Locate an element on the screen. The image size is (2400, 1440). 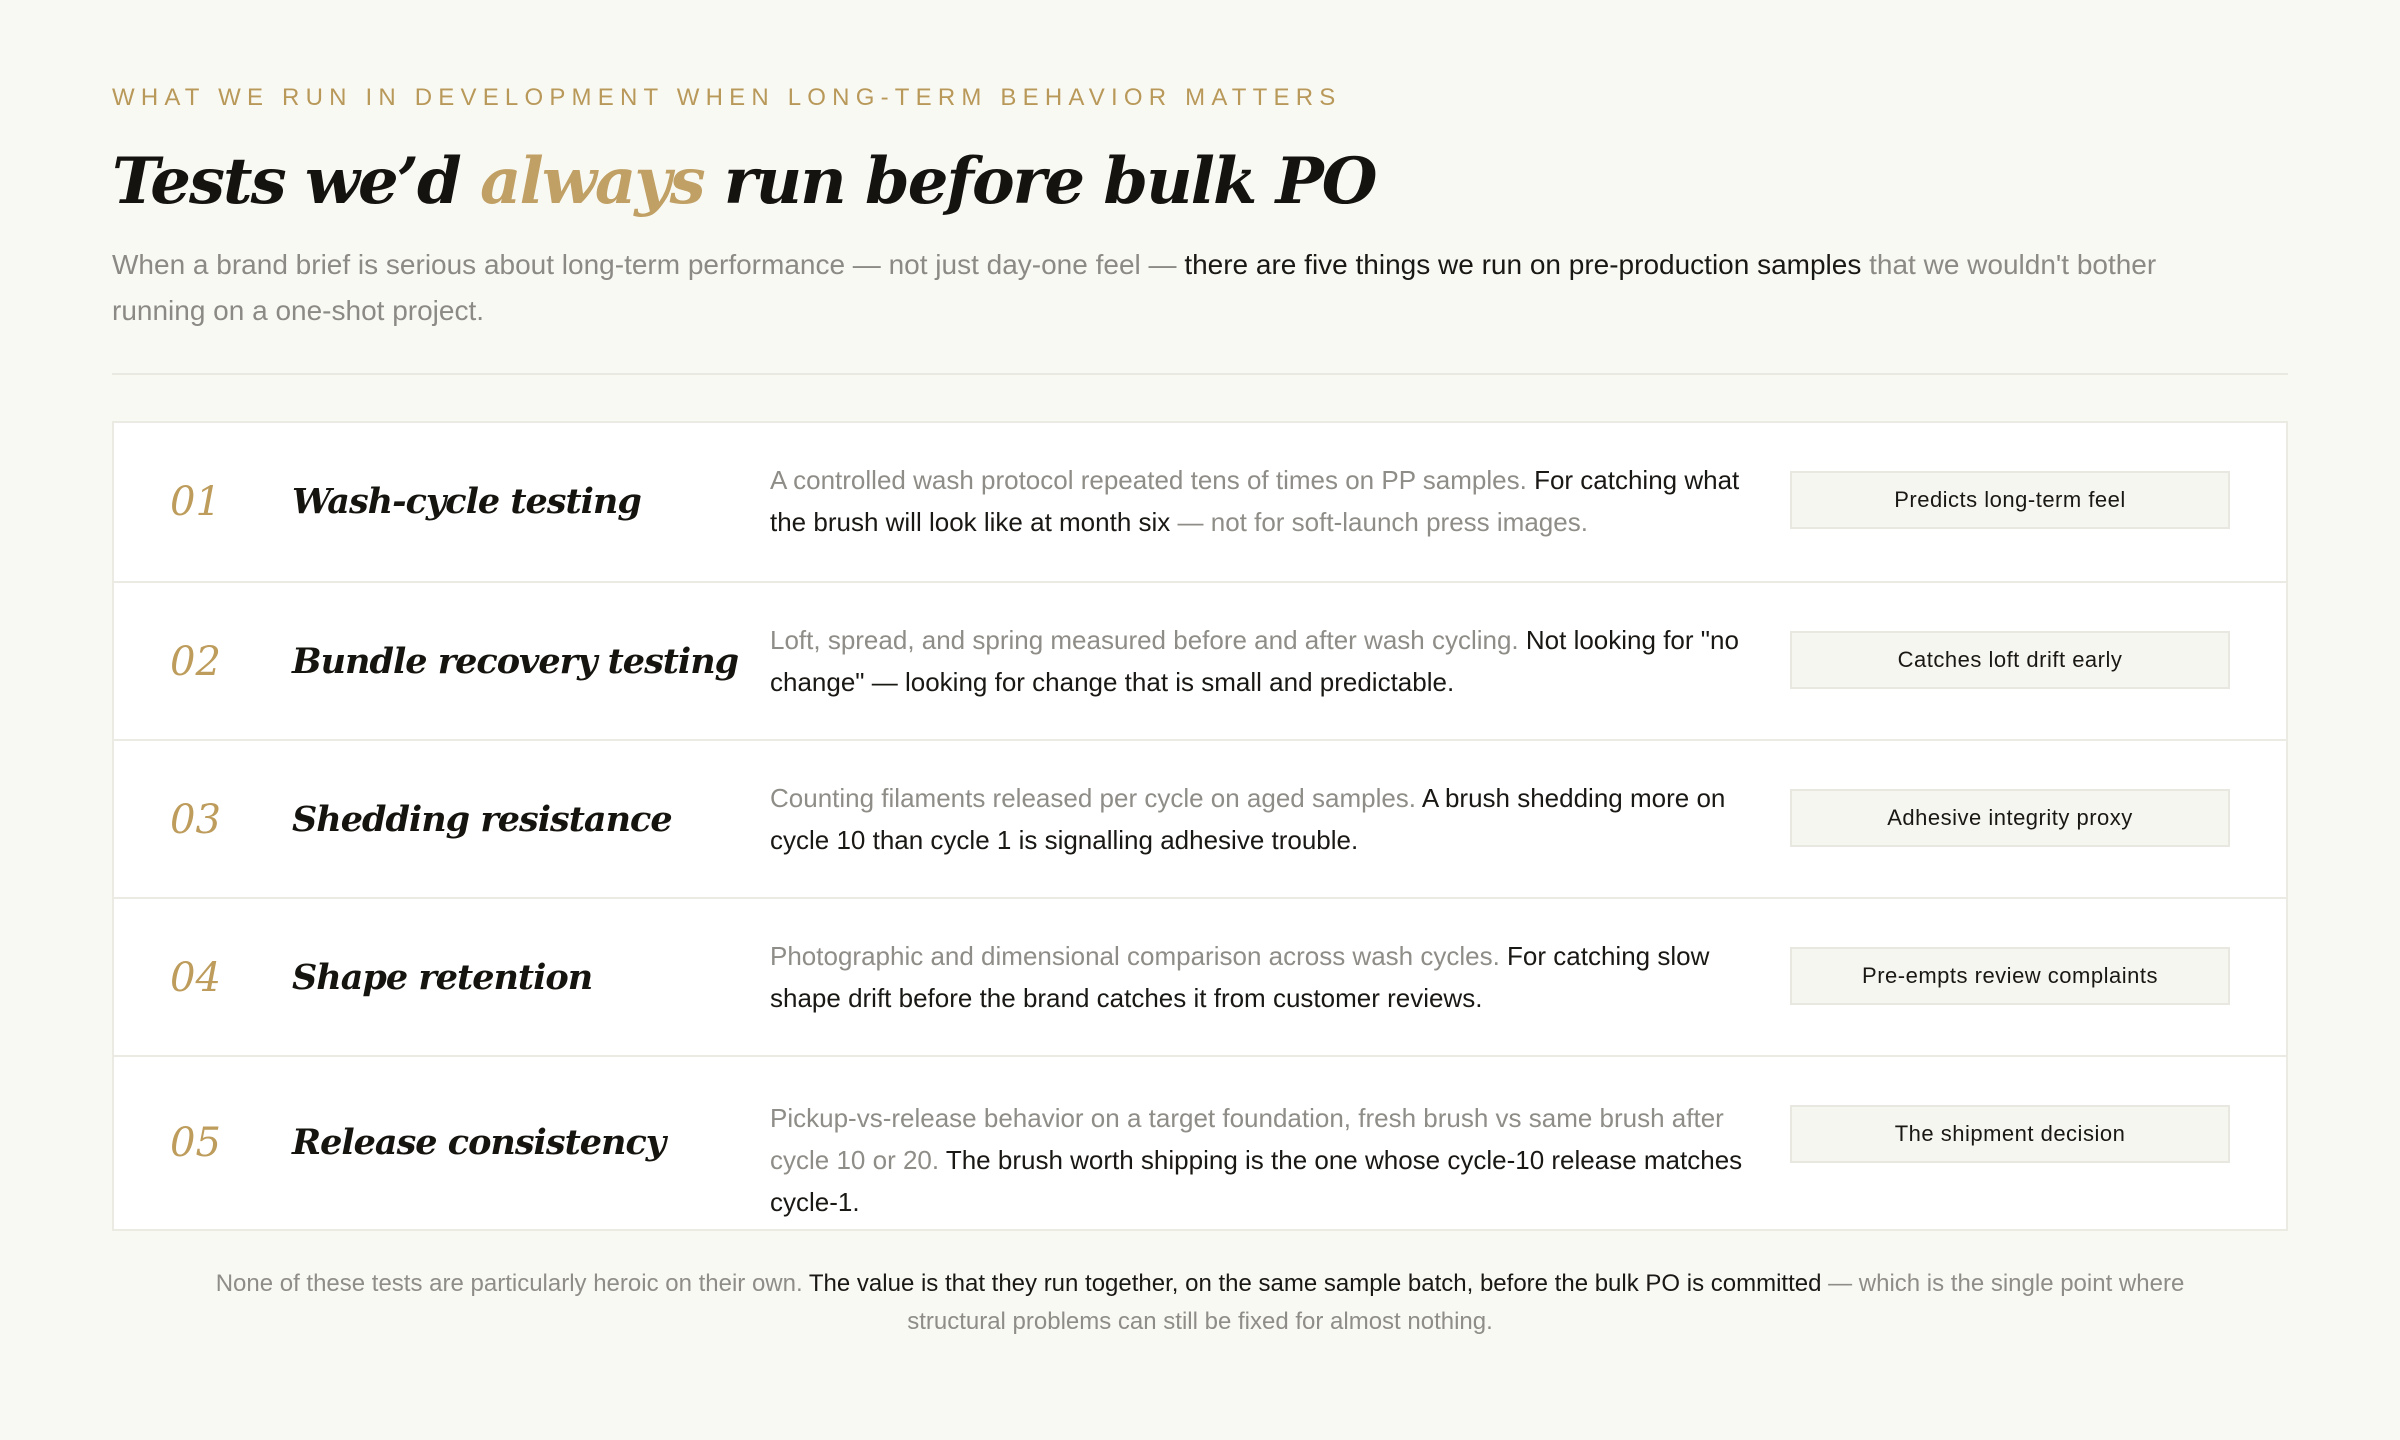
test-outcome-tag: Predicts long-term feel is located at coordinates (2010, 500).